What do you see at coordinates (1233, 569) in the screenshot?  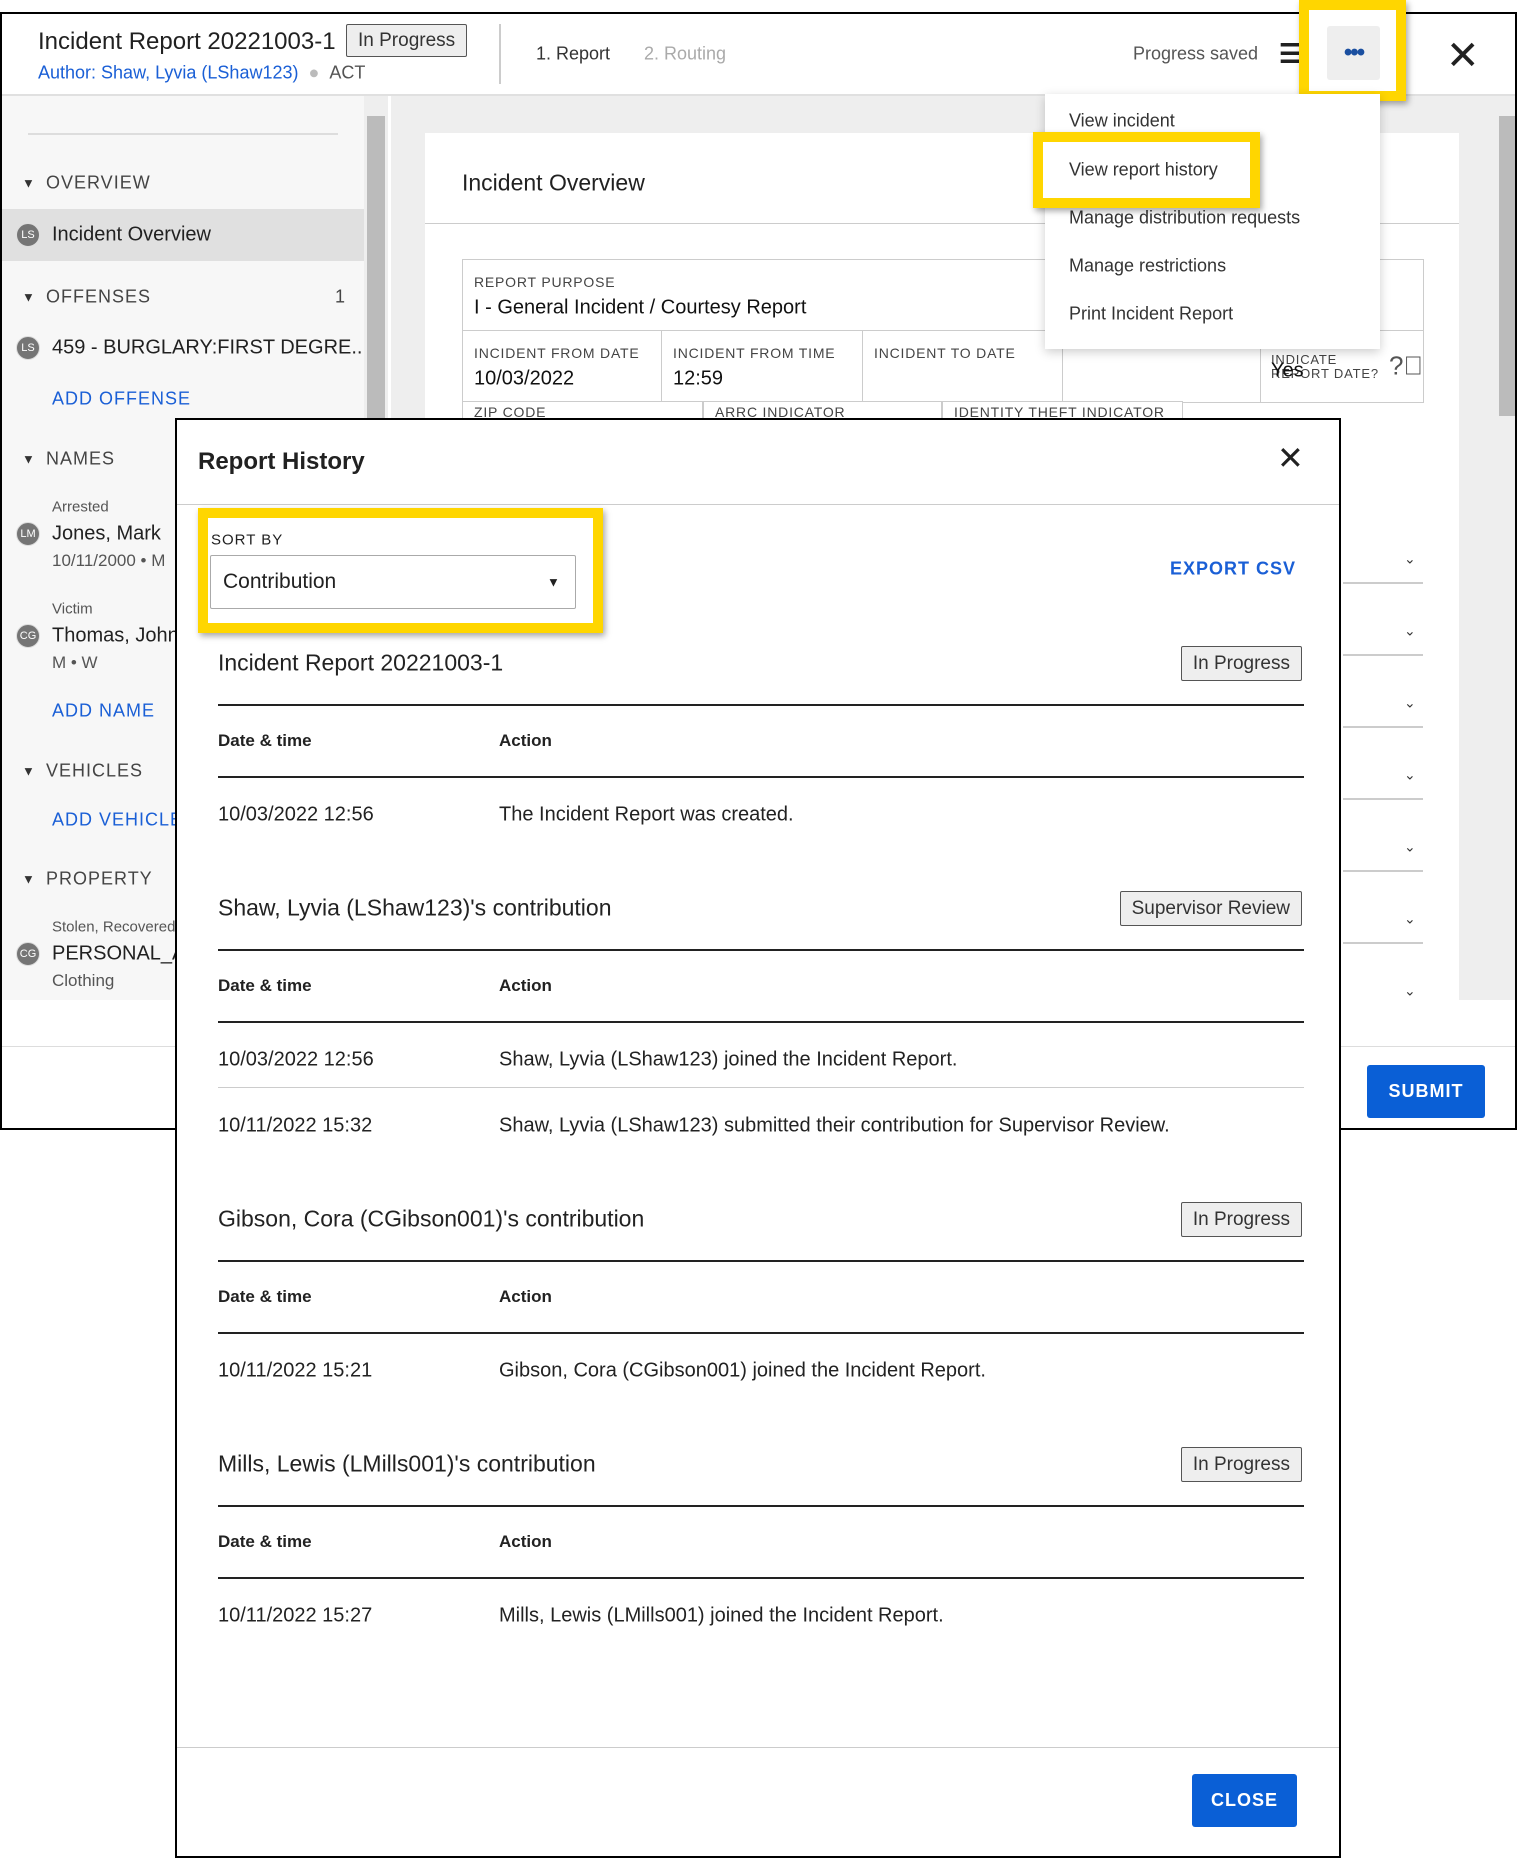 I see `export-csv-button: EXPORT CSV` at bounding box center [1233, 569].